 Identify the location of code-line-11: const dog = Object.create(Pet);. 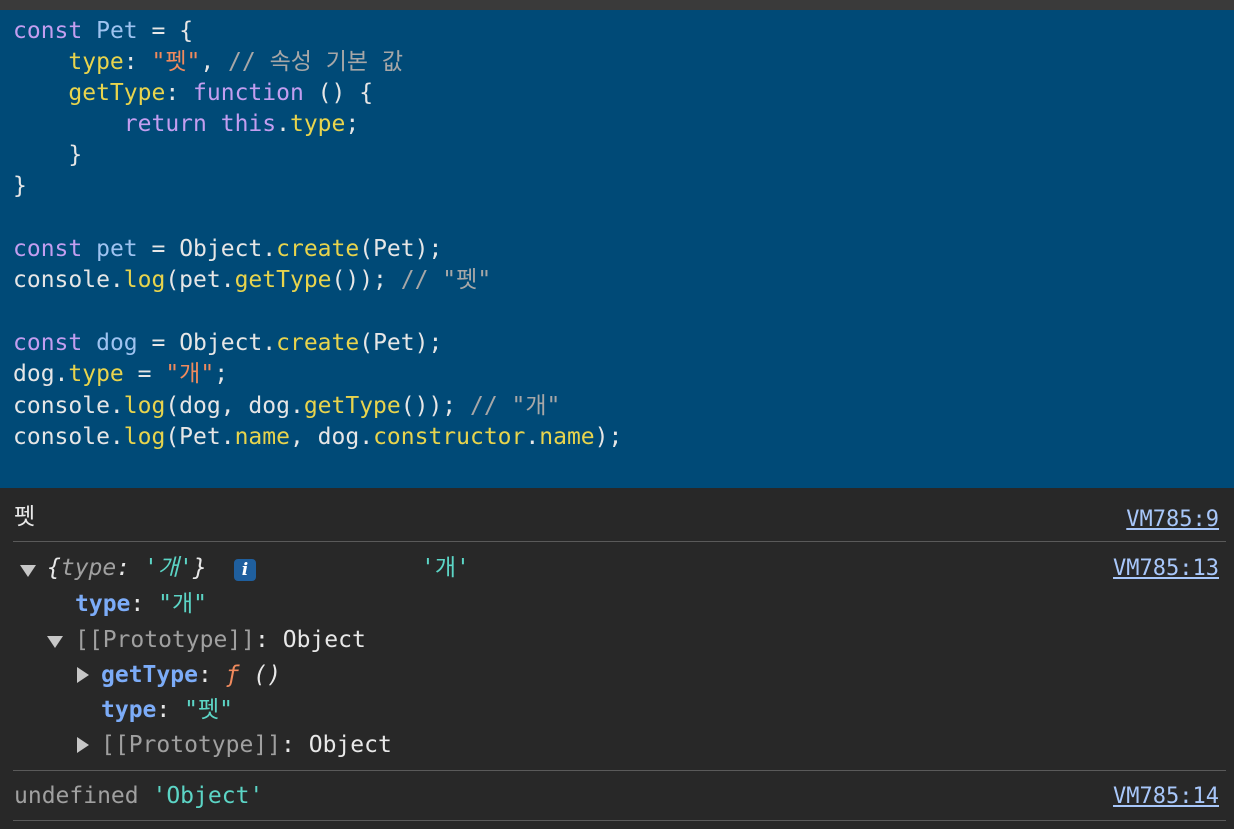
(228, 343).